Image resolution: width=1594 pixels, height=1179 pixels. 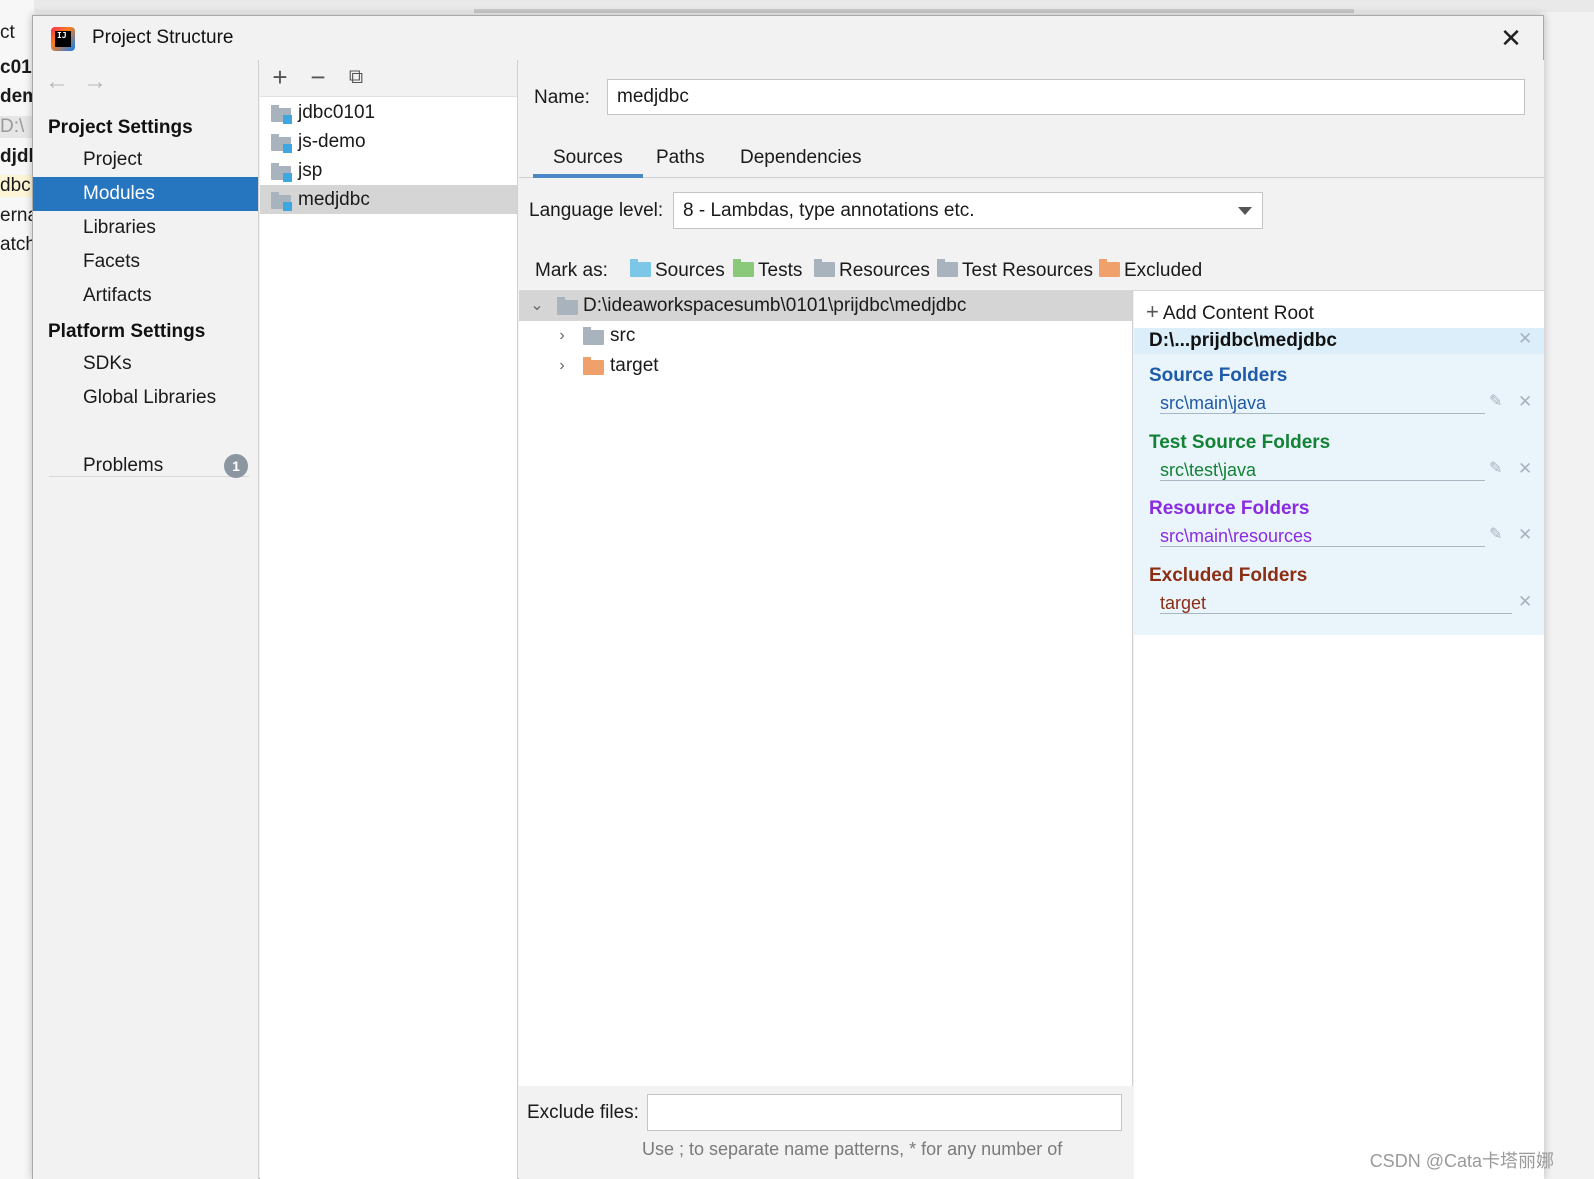 What do you see at coordinates (788, 38) in the screenshot?
I see `dialog-titlebar: IJ Project Structure ✕` at bounding box center [788, 38].